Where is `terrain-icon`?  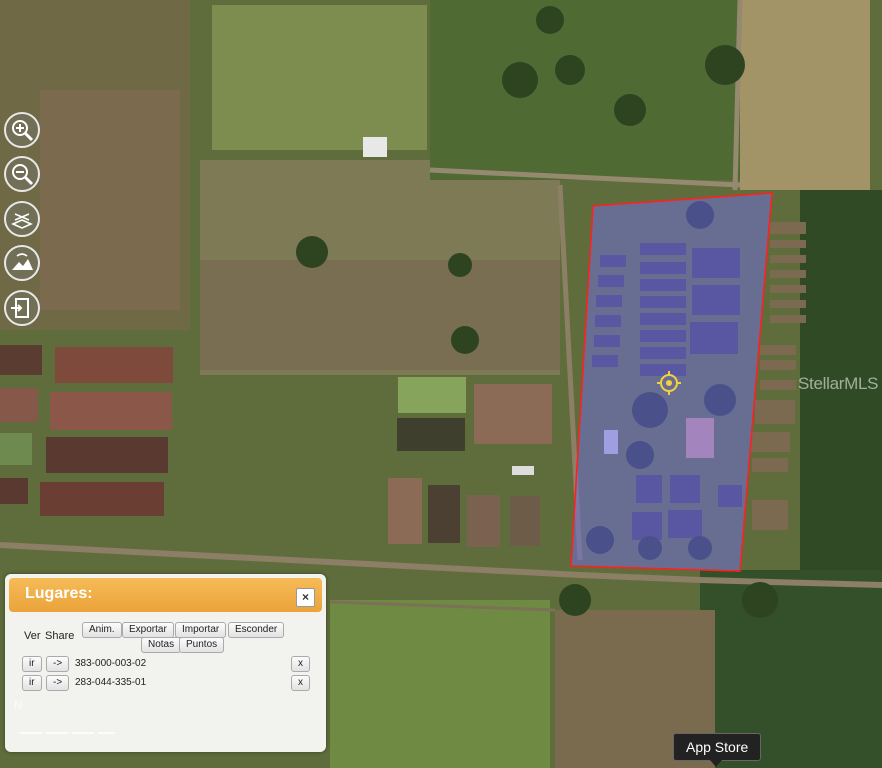
terrain-icon is located at coordinates (22, 261).